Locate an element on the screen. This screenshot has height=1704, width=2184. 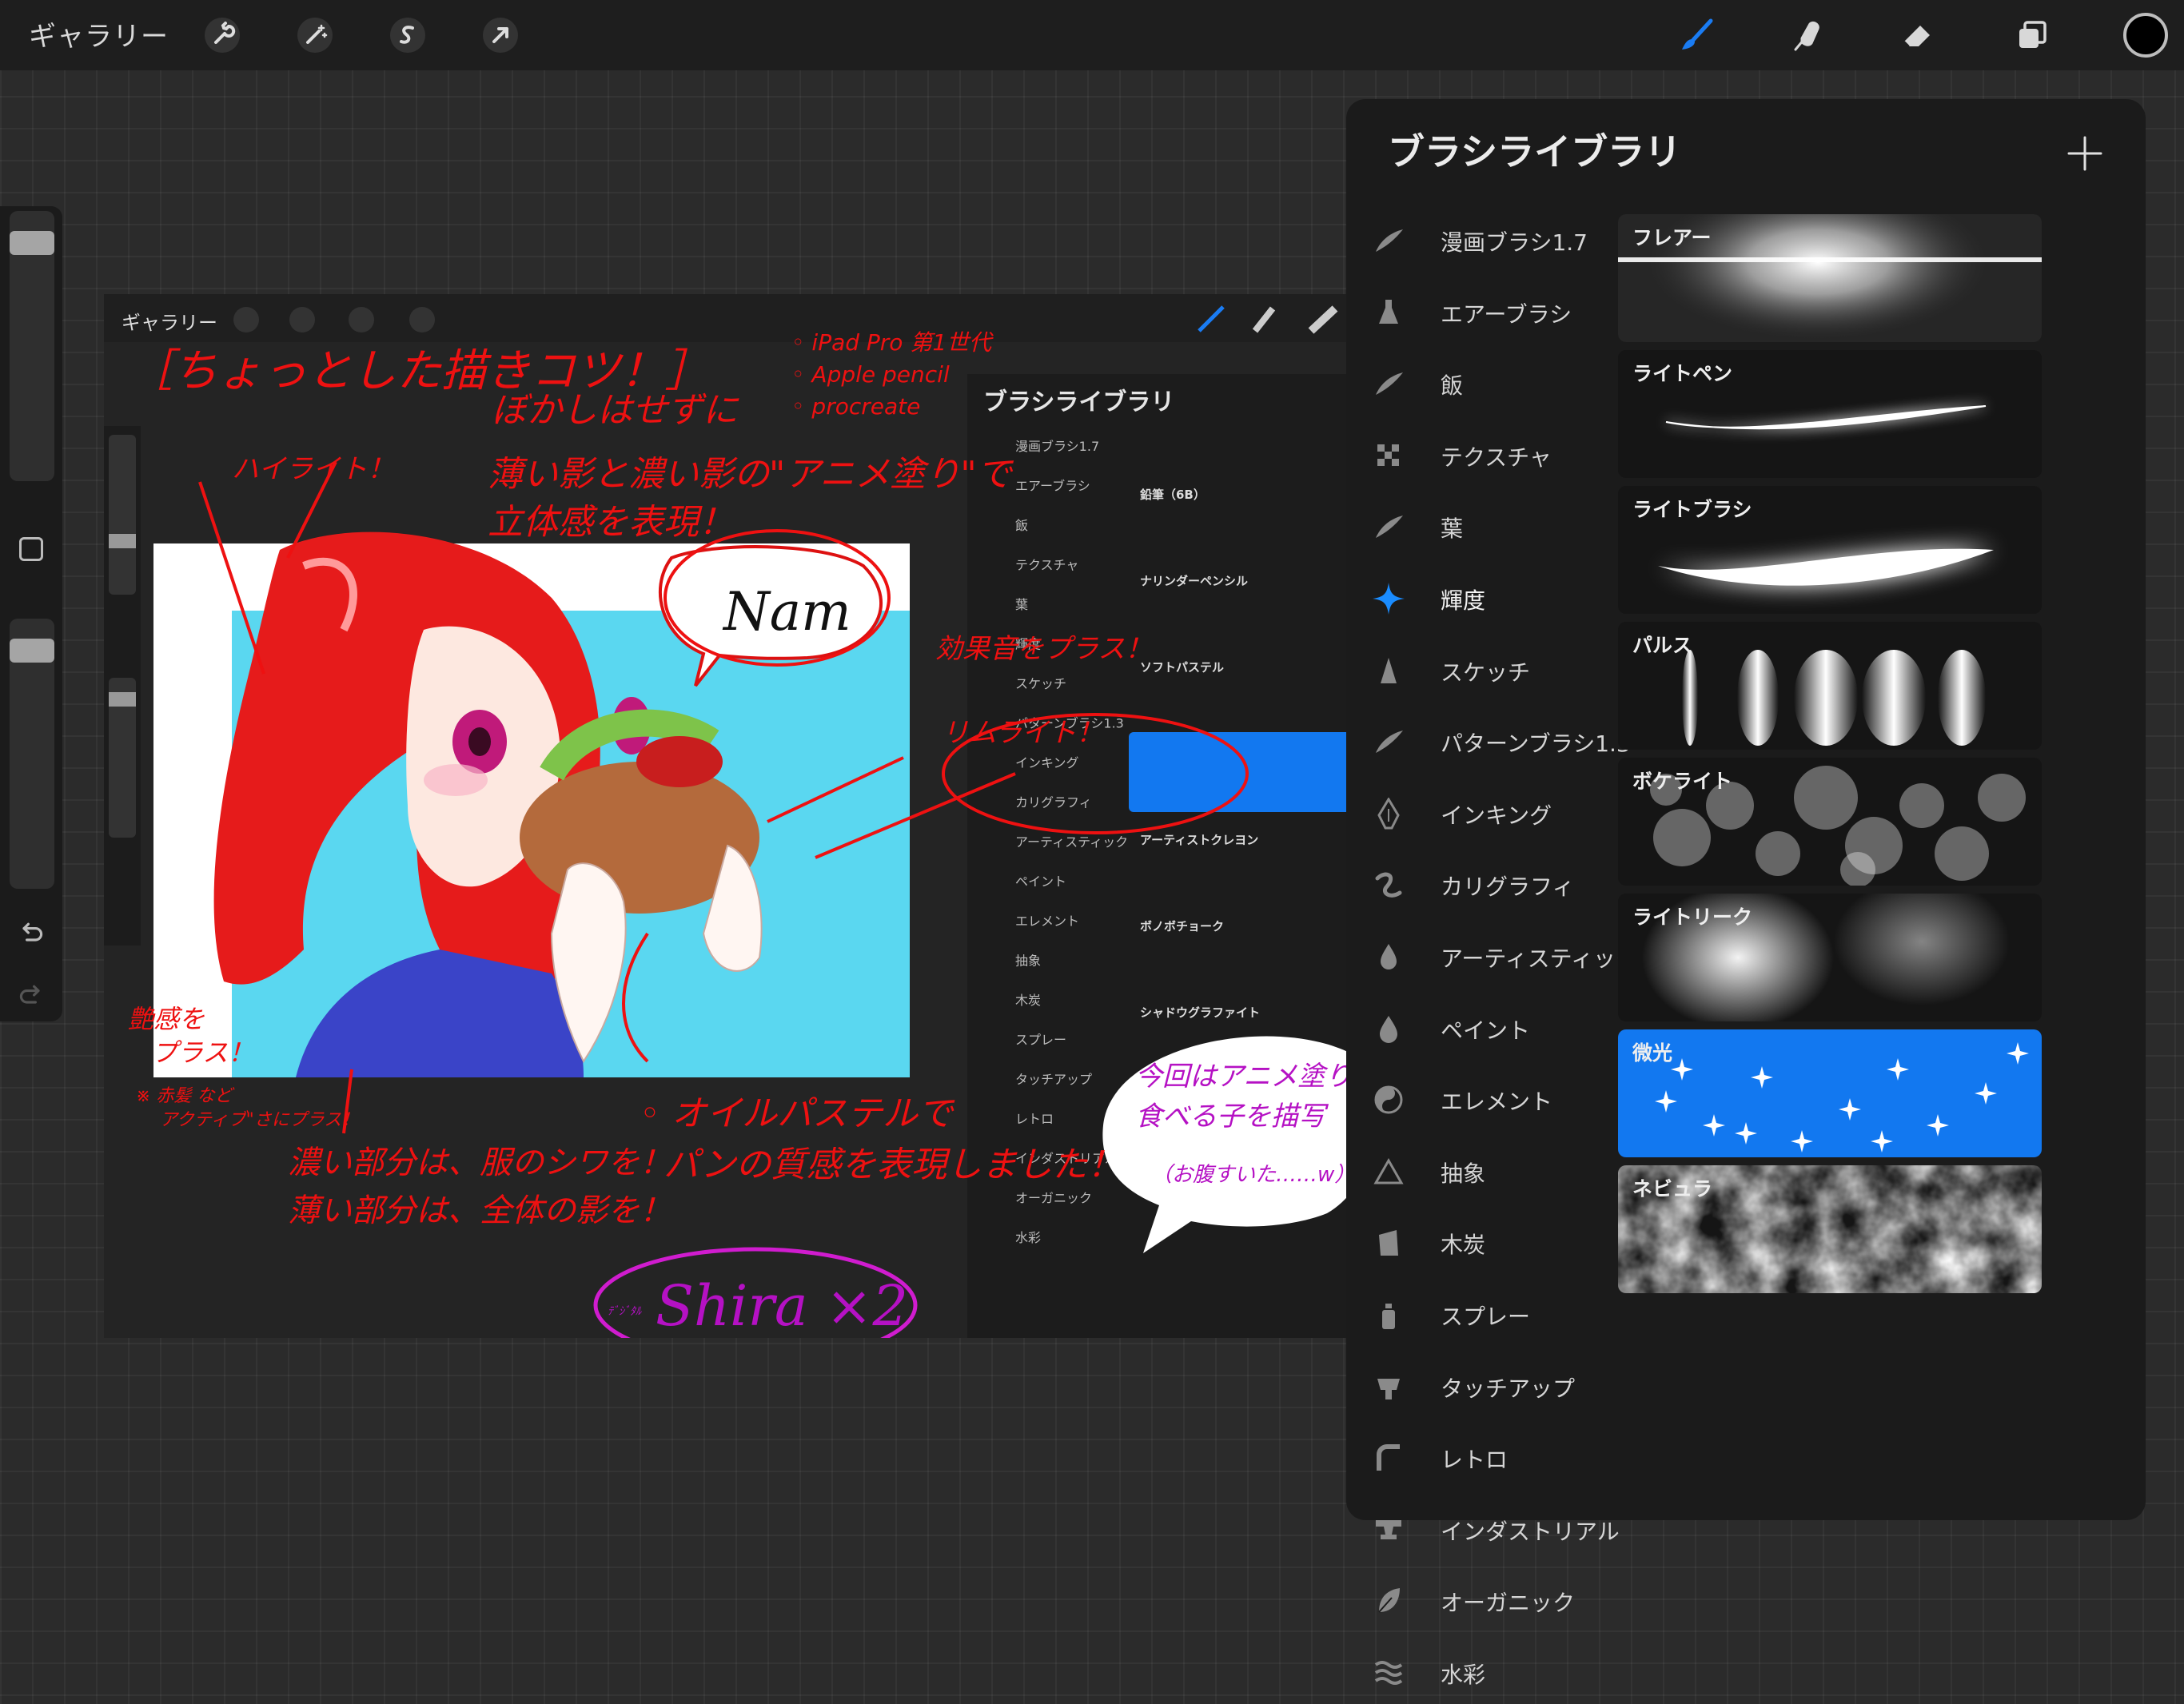
note-anime-2: 立体感を表現！ is located at coordinates (611, 522).